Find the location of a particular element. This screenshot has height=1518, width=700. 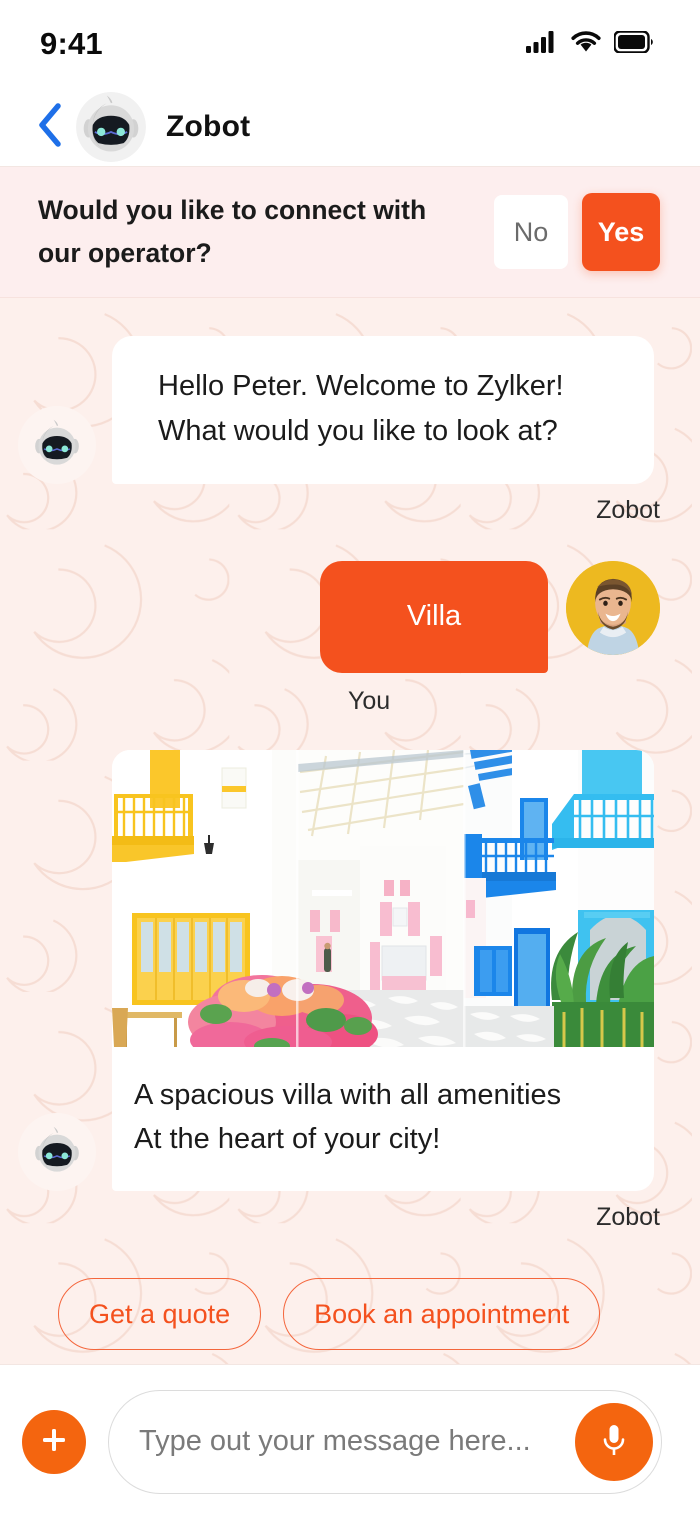

card-caption-line1: A spacious villa with all amenities is located at coordinates (348, 1094).